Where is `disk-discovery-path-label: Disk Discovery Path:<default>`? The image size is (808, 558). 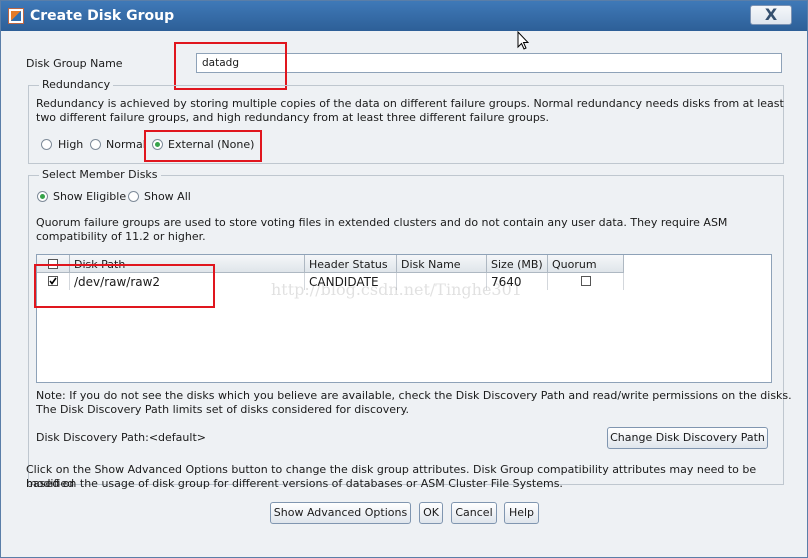
disk-discovery-path-label: Disk Discovery Path:<default> is located at coordinates (121, 437).